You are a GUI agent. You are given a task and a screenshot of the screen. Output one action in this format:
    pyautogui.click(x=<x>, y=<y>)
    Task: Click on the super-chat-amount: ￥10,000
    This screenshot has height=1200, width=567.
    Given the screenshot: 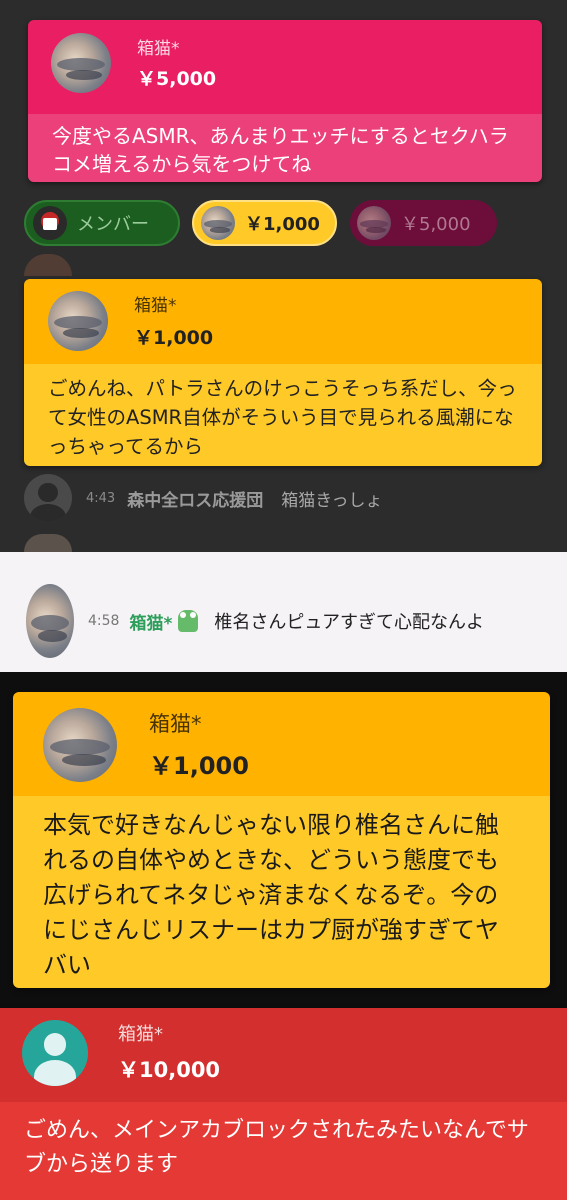 What is the action you would take?
    pyautogui.click(x=169, y=1070)
    